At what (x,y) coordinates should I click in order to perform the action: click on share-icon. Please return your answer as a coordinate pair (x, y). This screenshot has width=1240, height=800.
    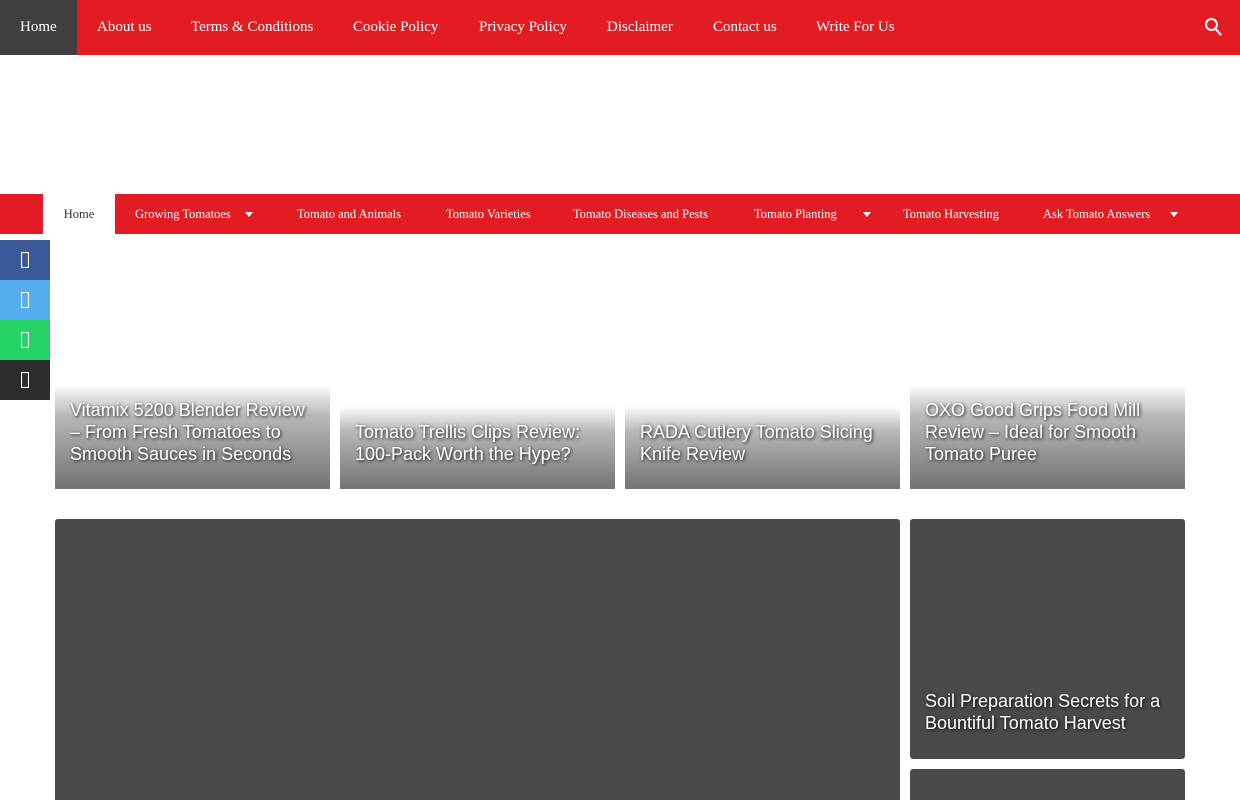
    Looking at the image, I should click on (25, 380).